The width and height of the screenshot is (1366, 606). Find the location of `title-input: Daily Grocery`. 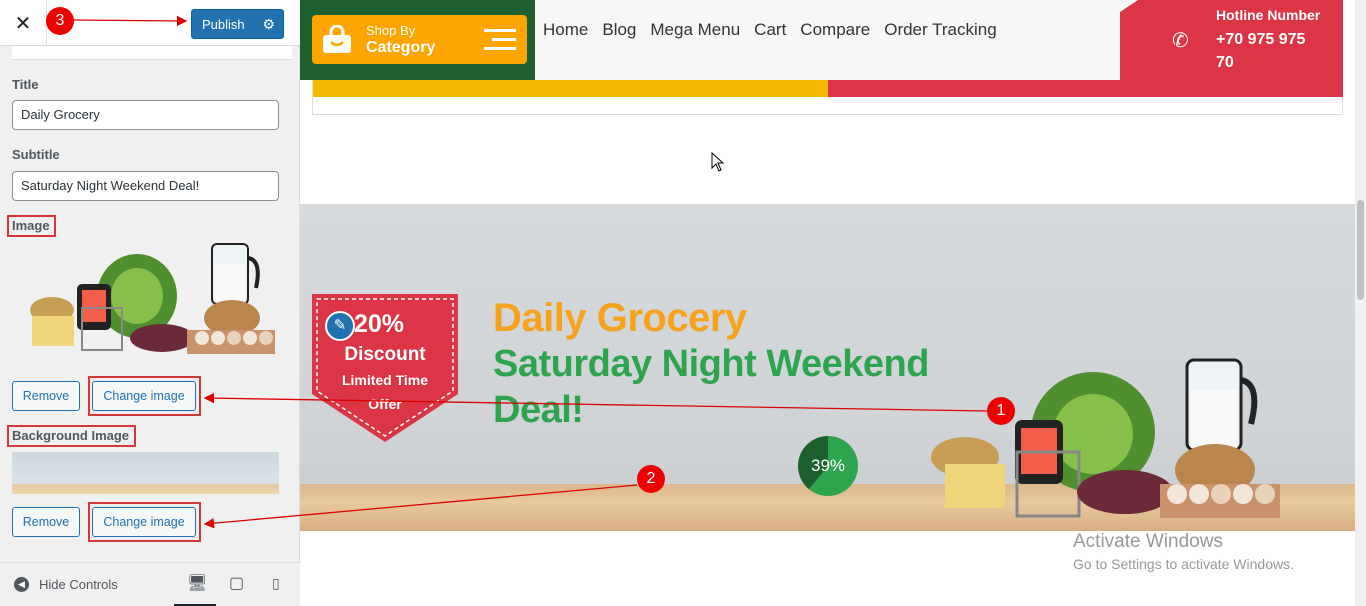

title-input: Daily Grocery is located at coordinates (145, 115).